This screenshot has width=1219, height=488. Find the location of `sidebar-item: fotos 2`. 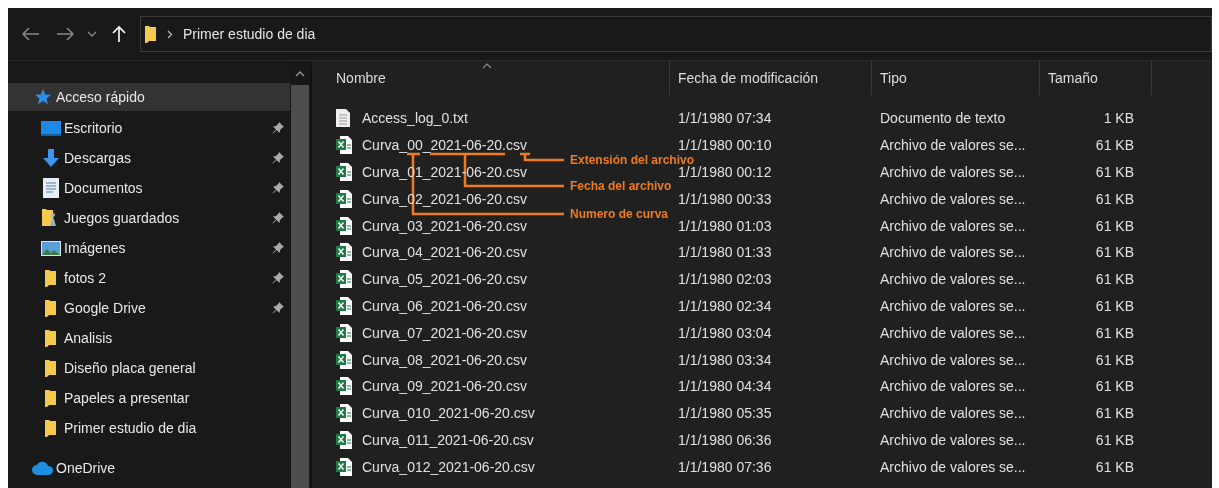

sidebar-item: fotos 2 is located at coordinates (149, 278).